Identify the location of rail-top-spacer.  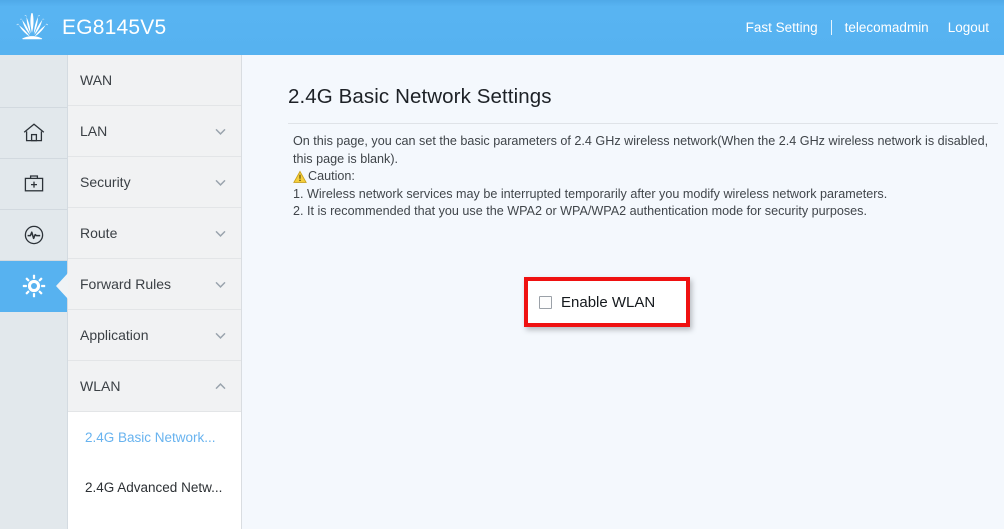
(33, 81).